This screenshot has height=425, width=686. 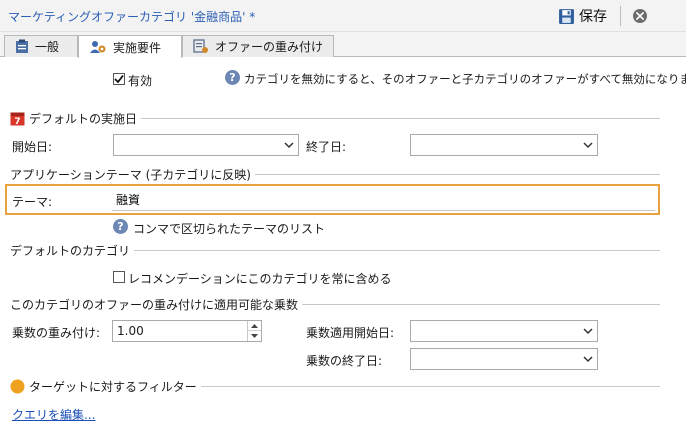 I want to click on users-gear-icon, so click(x=98, y=46).